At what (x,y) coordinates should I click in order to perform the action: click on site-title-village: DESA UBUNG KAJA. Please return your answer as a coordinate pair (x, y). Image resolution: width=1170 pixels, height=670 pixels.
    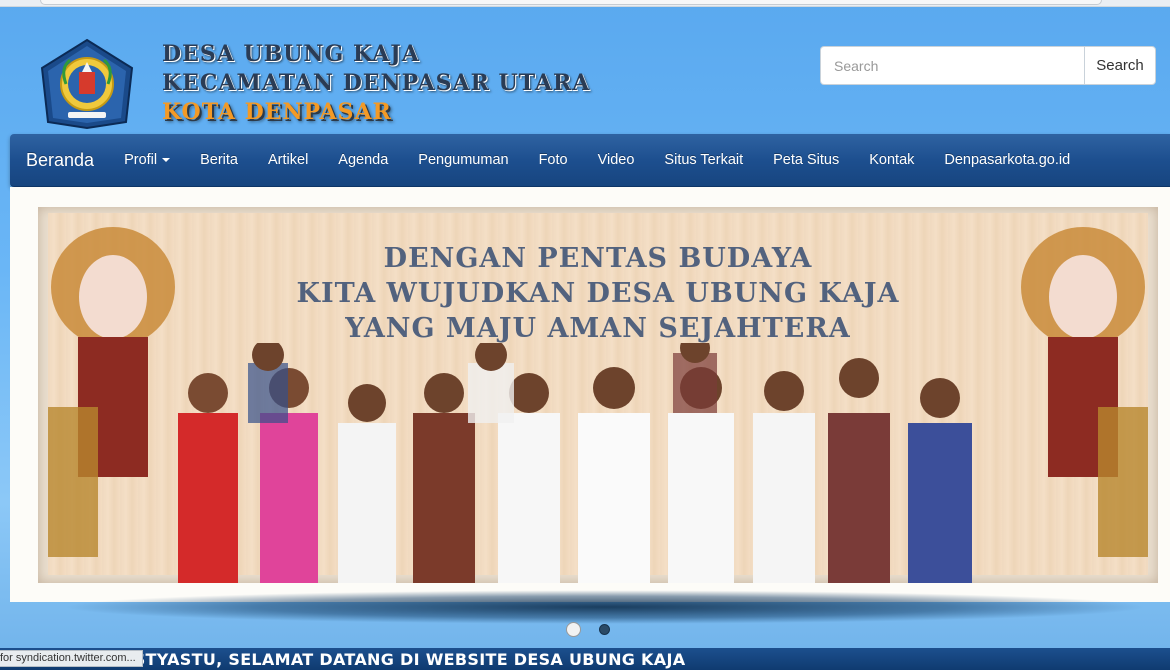
    Looking at the image, I should click on (291, 54).